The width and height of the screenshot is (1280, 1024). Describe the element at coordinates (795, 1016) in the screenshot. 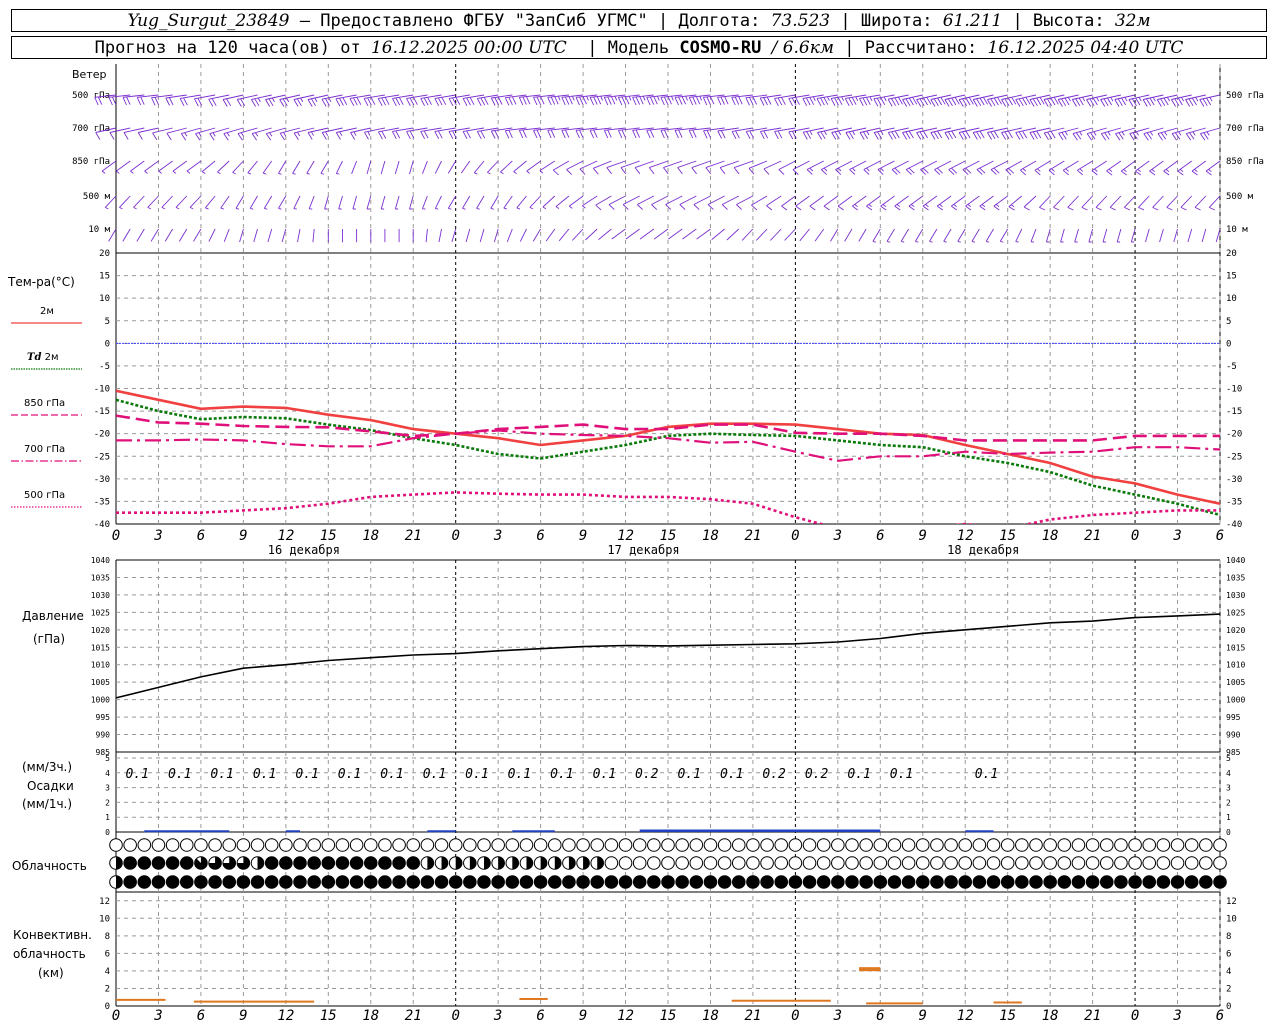

I see `conv-x-tick-label: 0` at that location.